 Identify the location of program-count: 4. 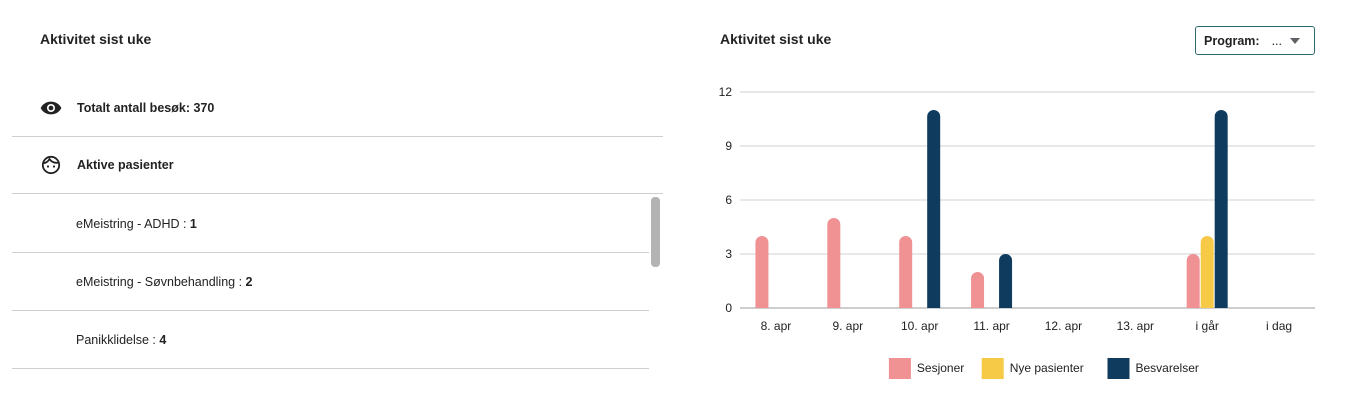
(163, 339).